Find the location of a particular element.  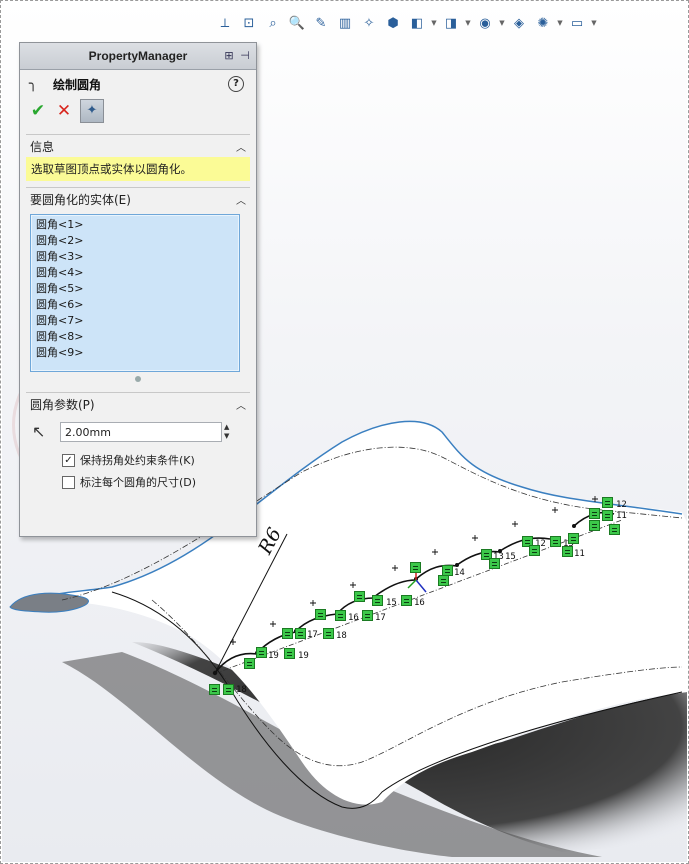

spin-down-icon: ▼ is located at coordinates (229, 436).